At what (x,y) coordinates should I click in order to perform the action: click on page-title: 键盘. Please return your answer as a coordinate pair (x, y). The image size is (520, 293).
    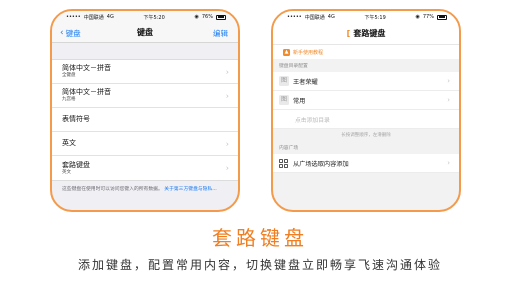
    Looking at the image, I should click on (145, 32).